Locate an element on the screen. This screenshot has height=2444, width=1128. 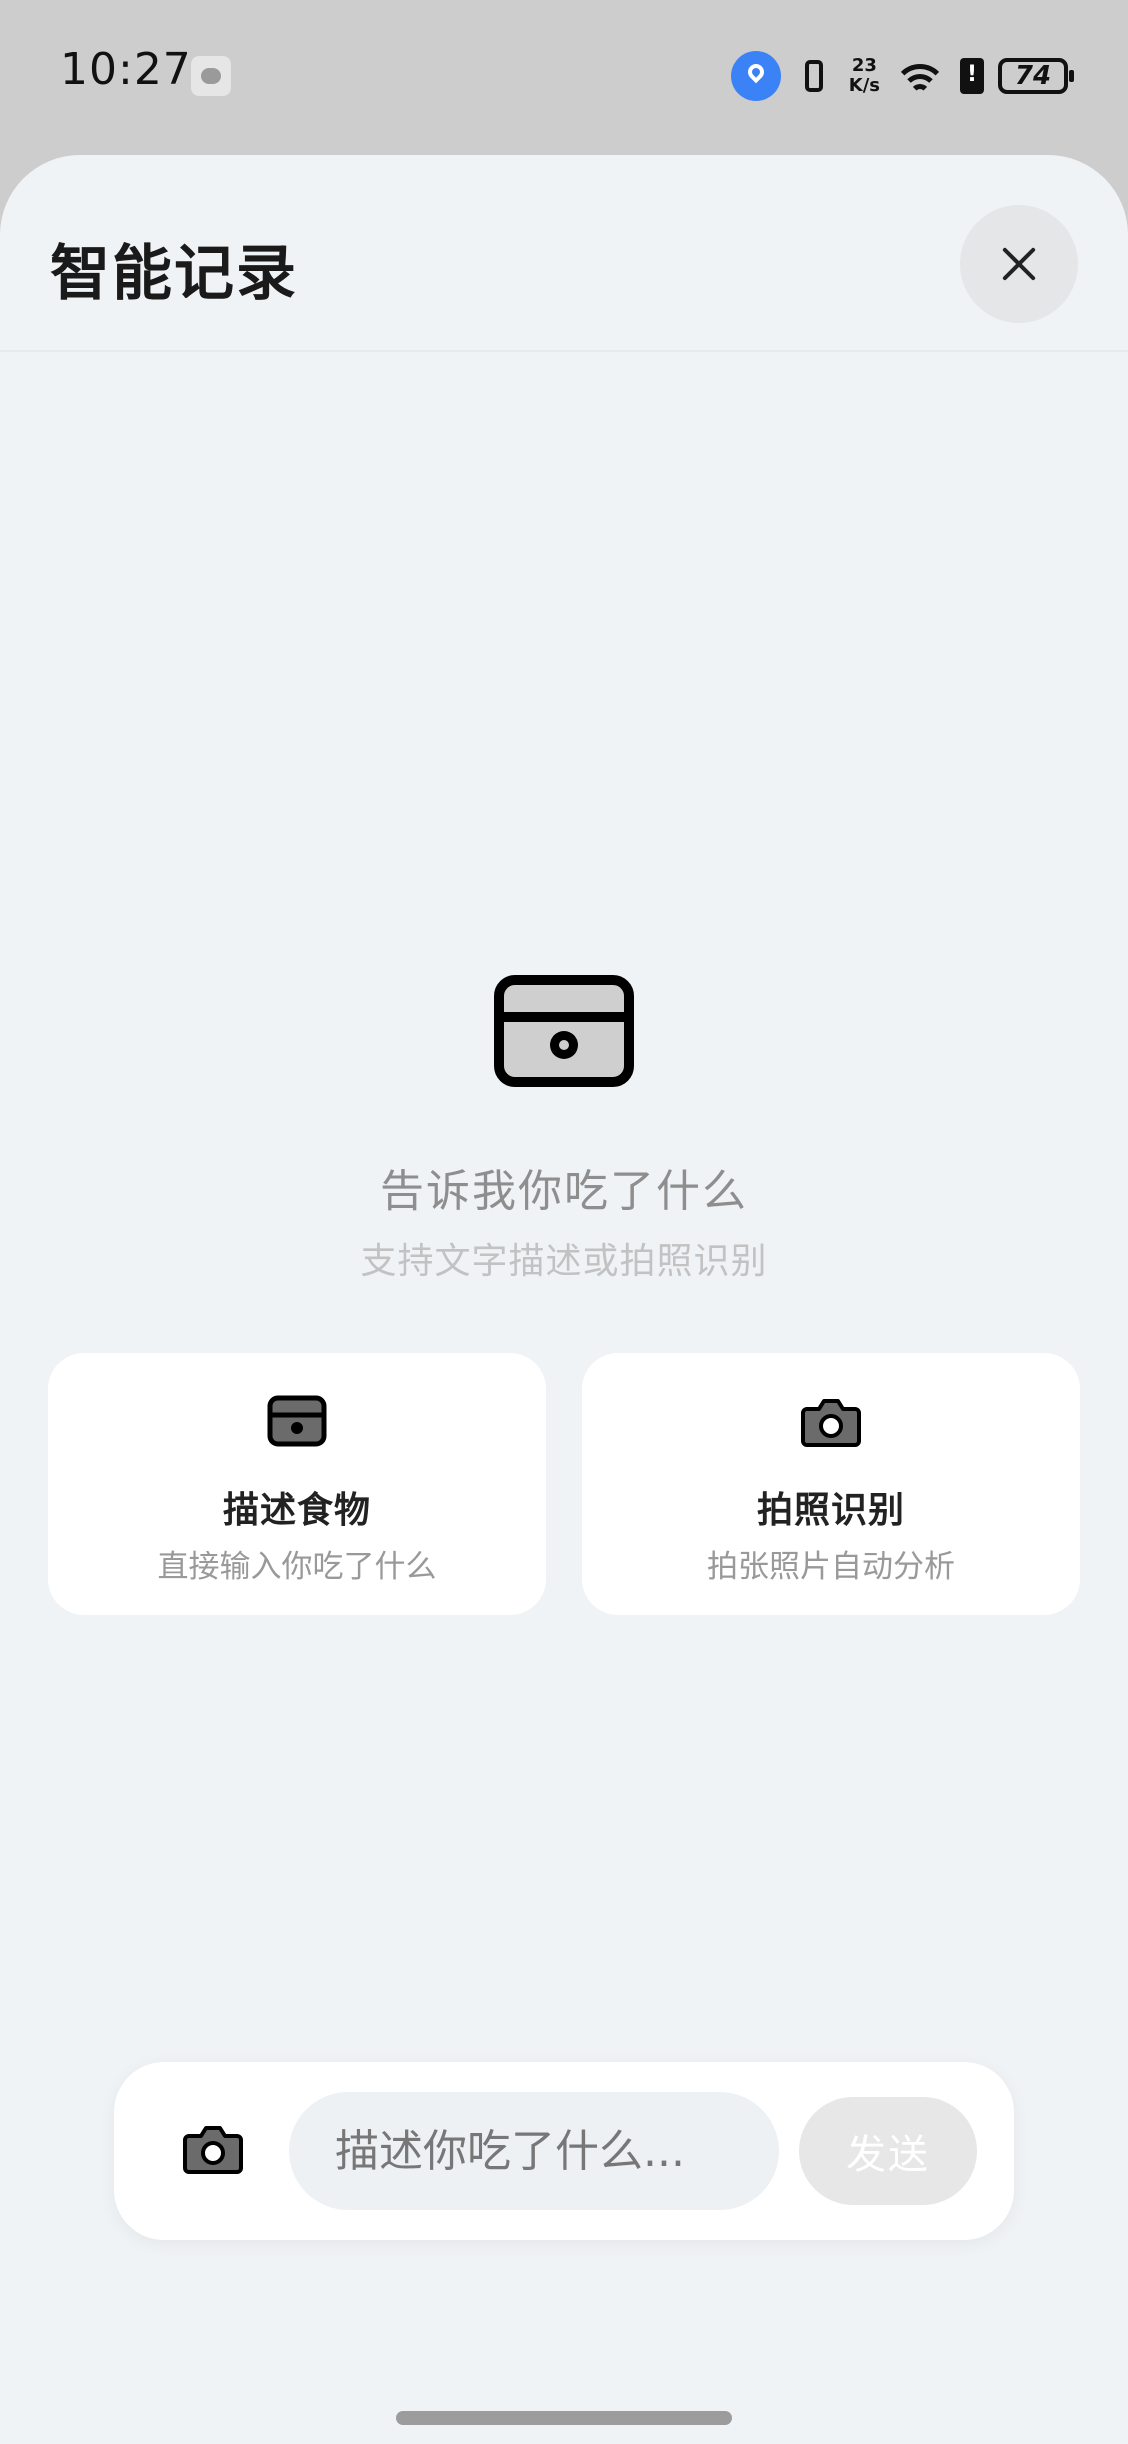
sheet-title: 智能记录 is located at coordinates (174, 274).